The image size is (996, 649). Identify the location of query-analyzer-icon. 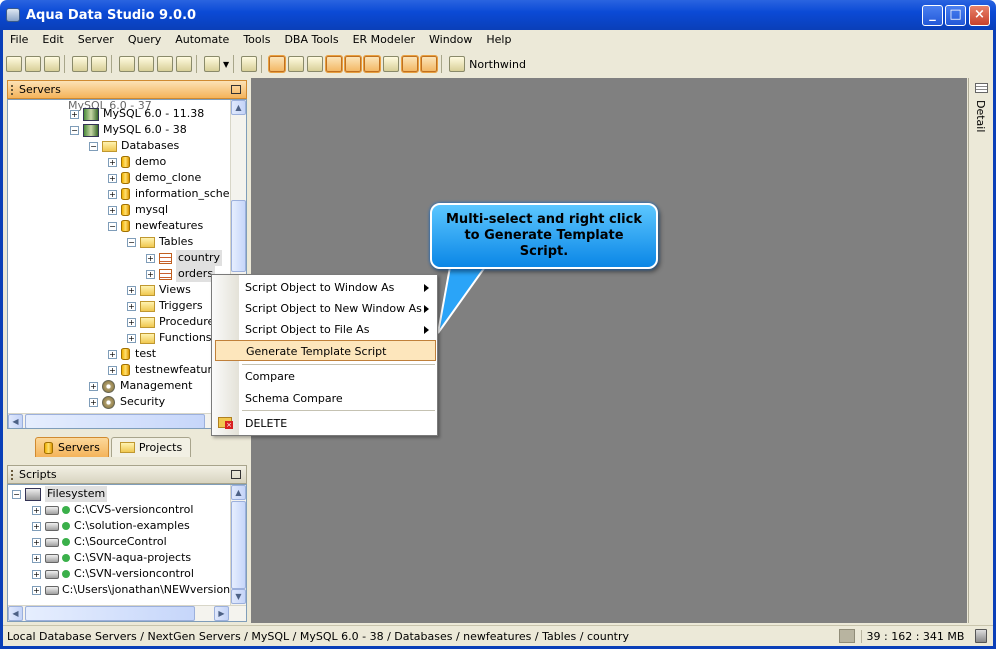
(146, 64).